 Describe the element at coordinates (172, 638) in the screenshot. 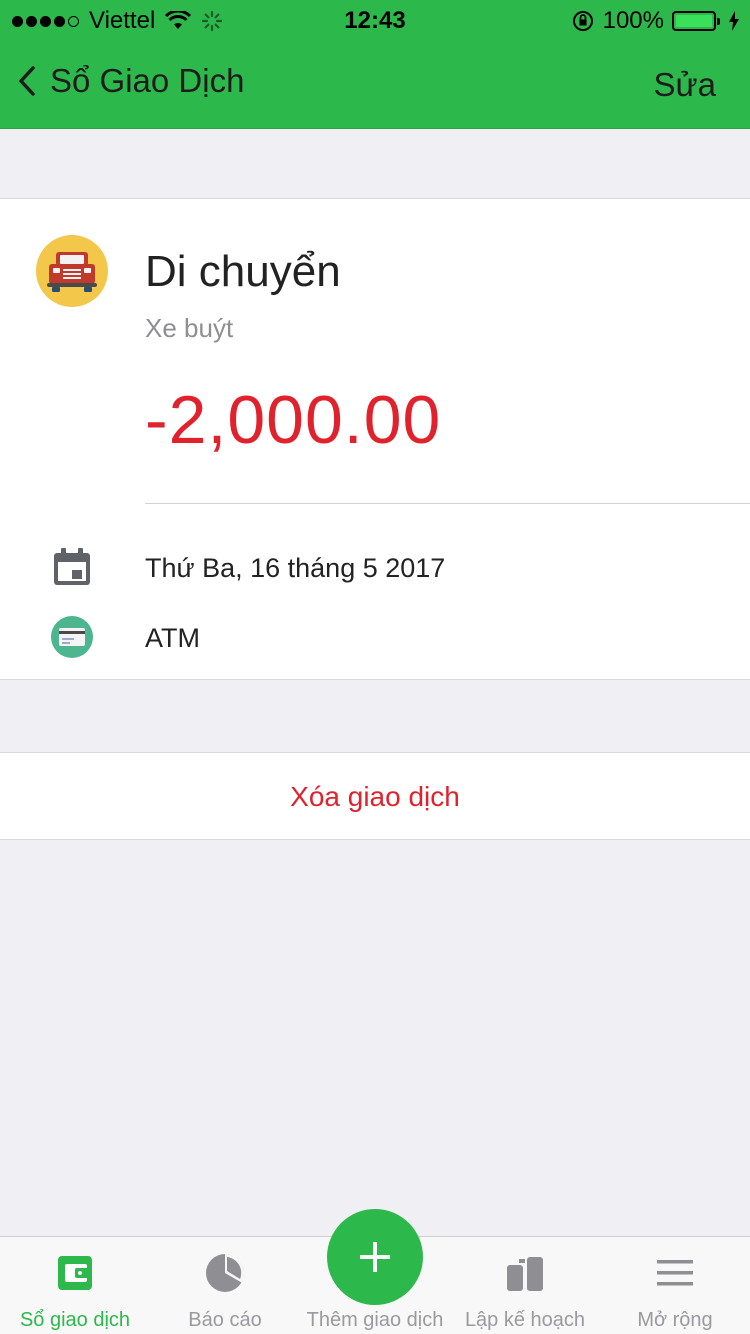

I see `wallet-name: ATM` at that location.